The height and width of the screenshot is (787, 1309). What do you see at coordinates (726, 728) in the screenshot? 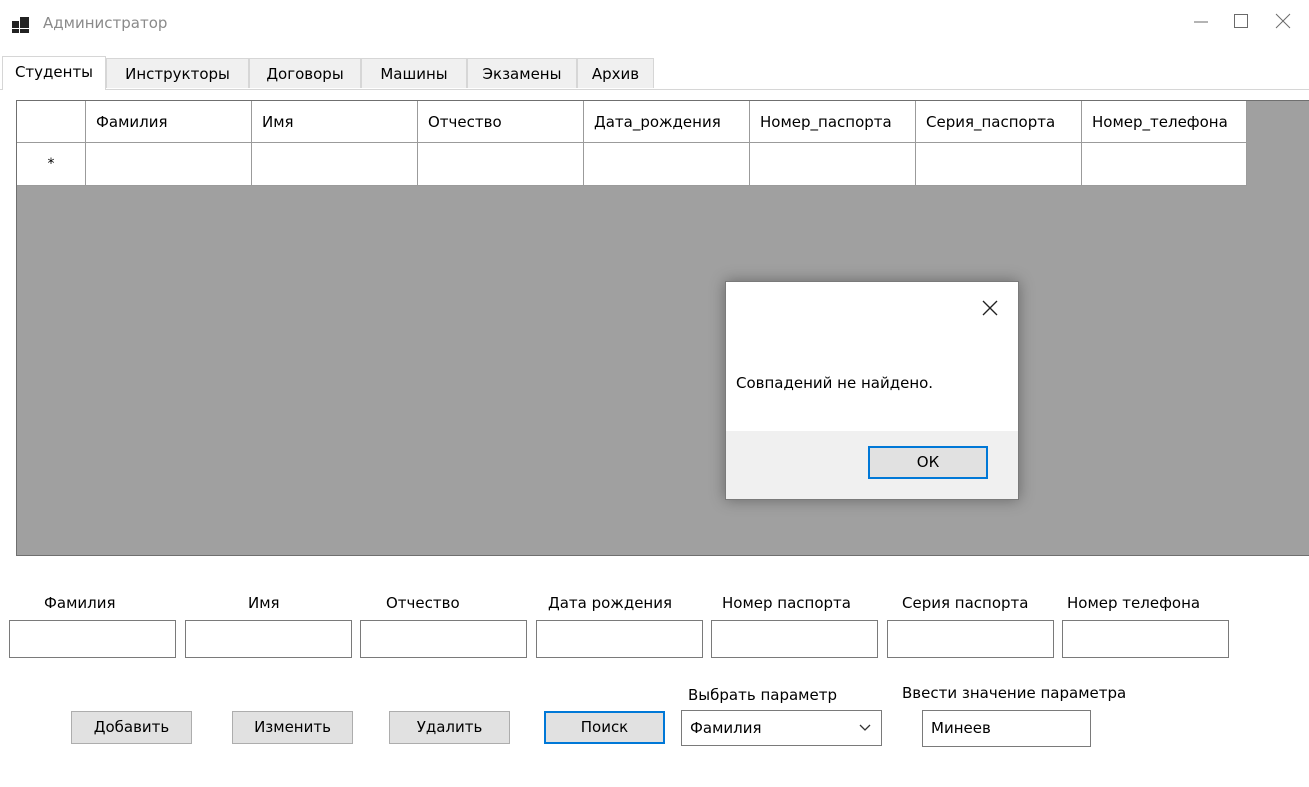
I see `param-select-value: Фамилия` at bounding box center [726, 728].